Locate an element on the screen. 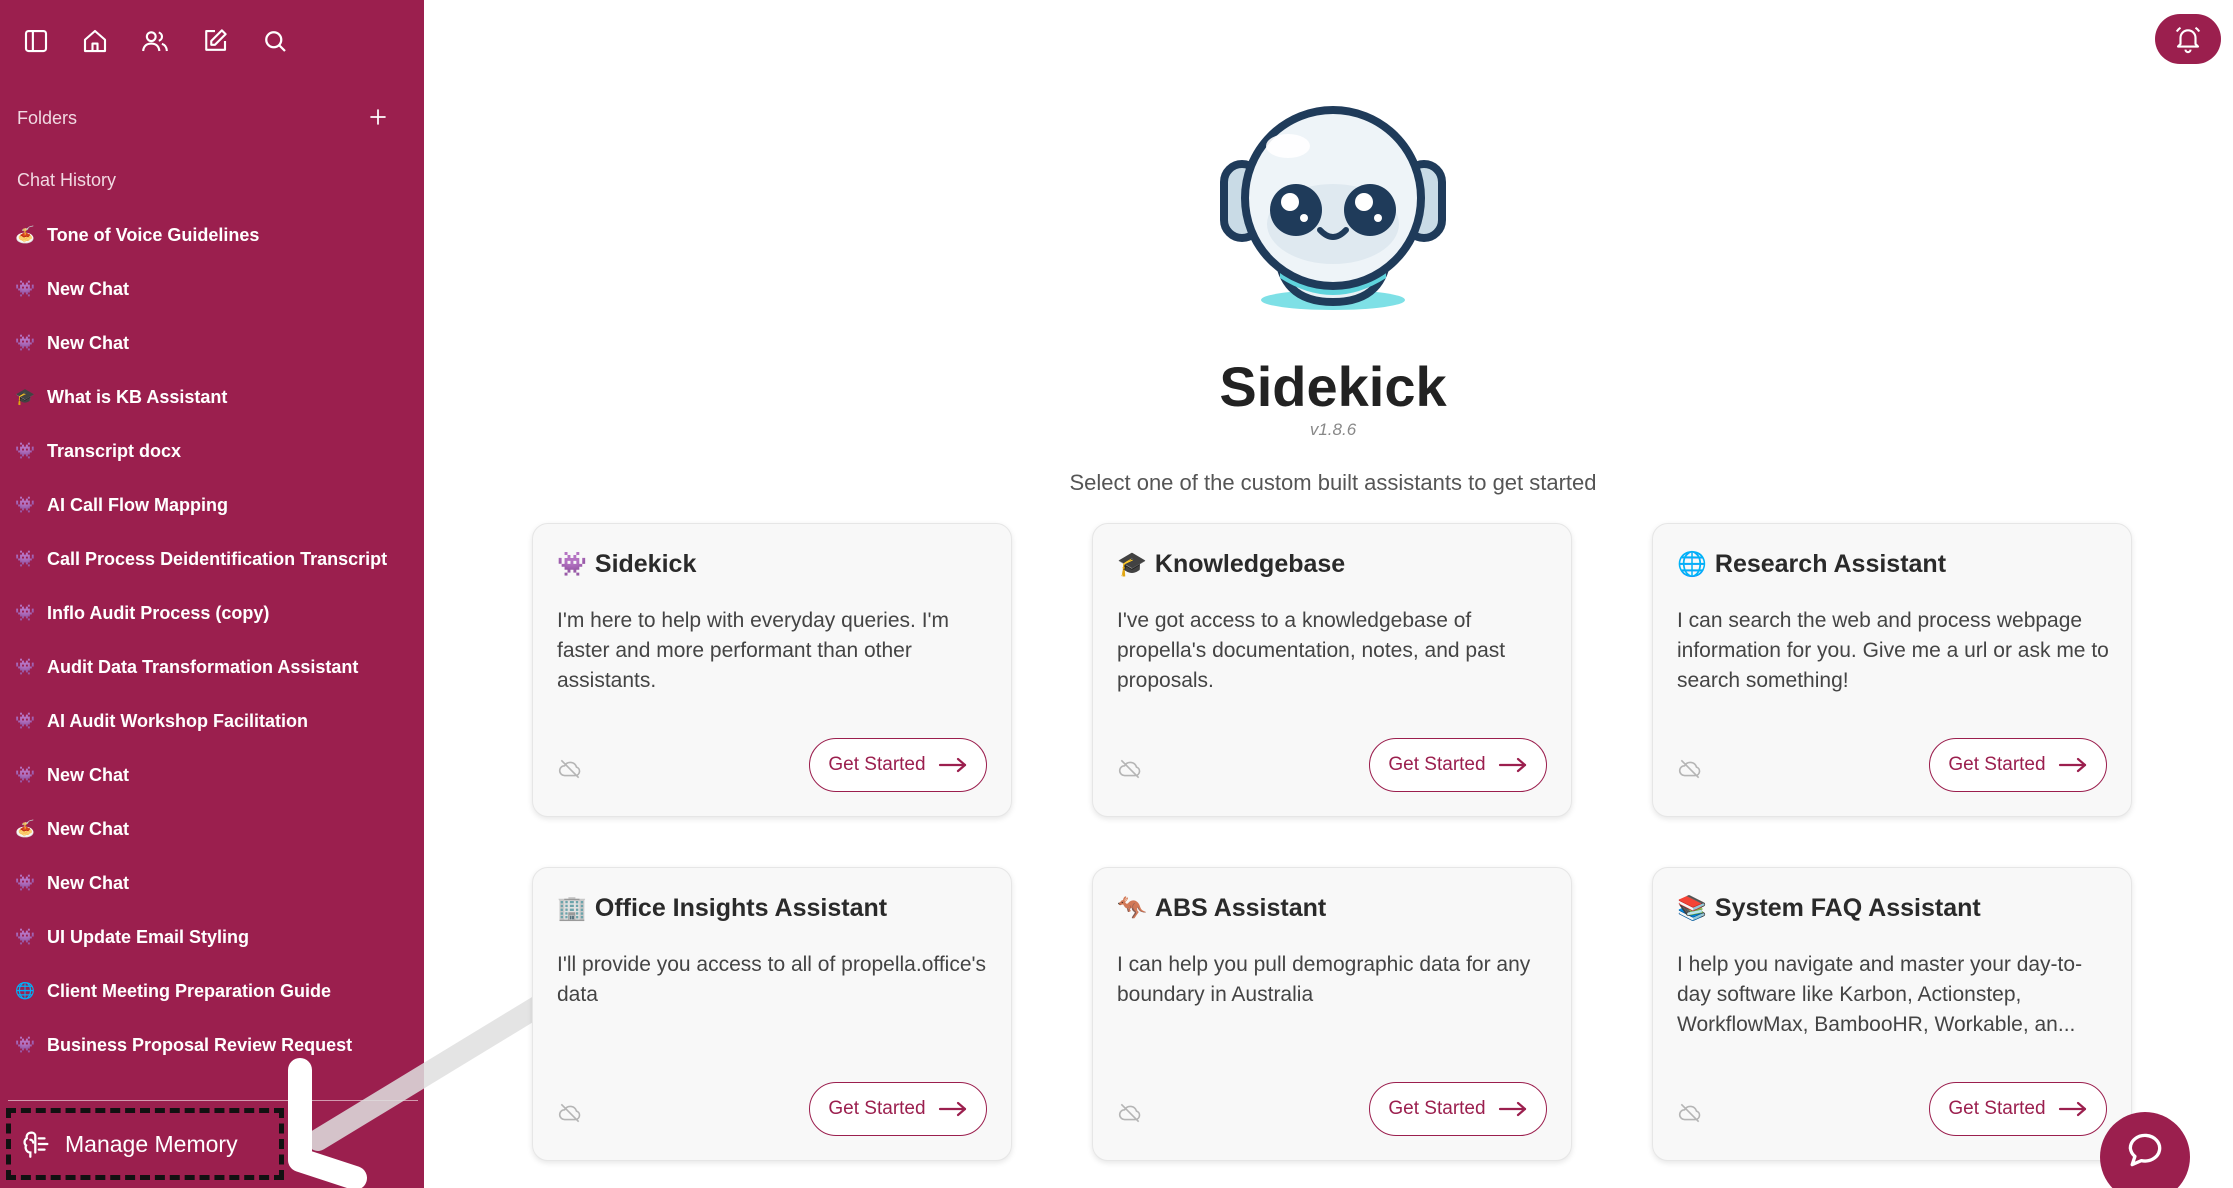 This screenshot has width=2233, height=1188. chat-history-label: Chat History is located at coordinates (67, 180).